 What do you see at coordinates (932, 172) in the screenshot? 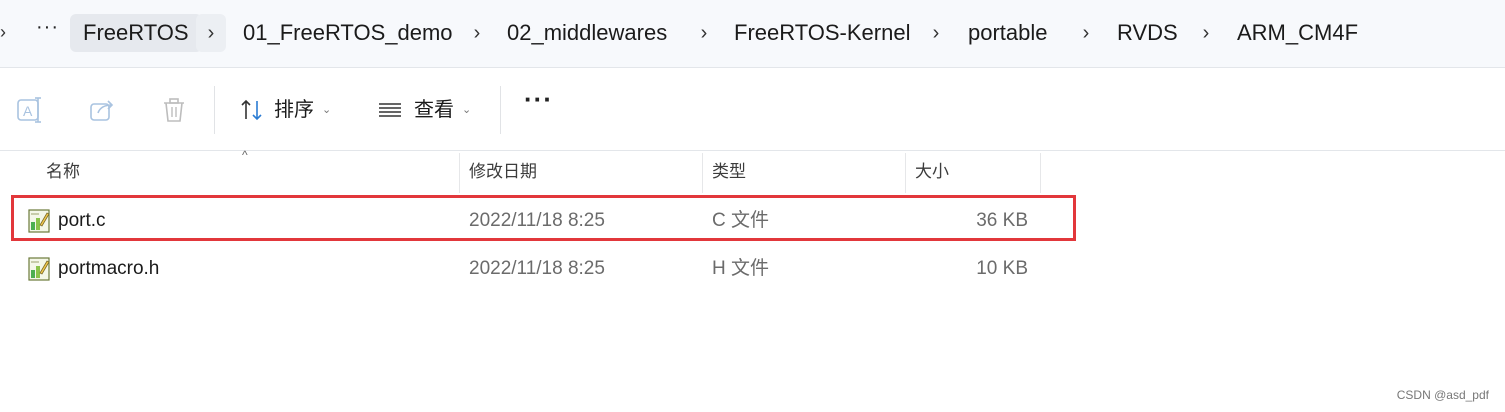
I see `column-header-size: 大小` at bounding box center [932, 172].